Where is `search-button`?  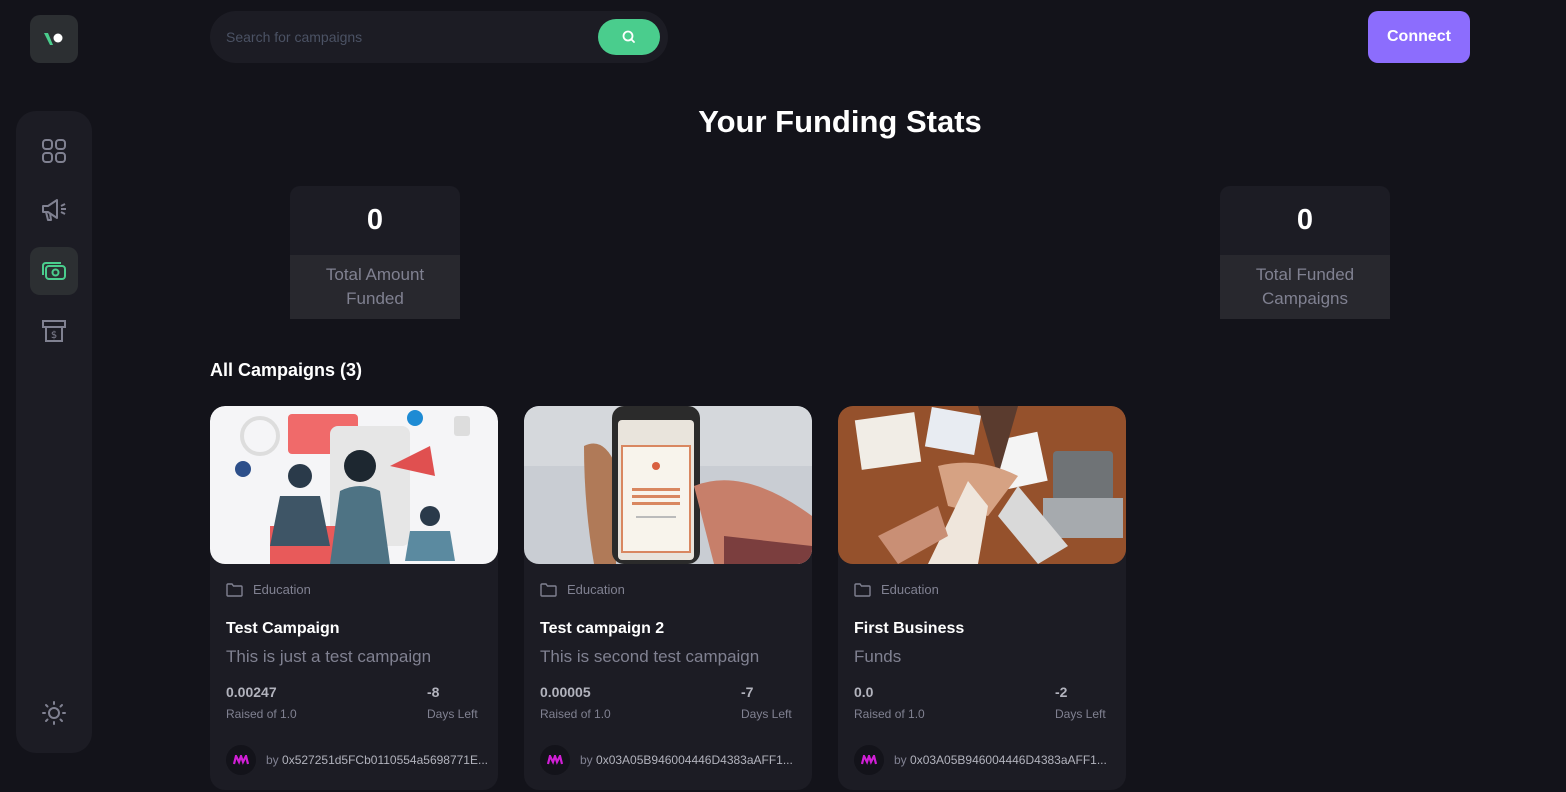 search-button is located at coordinates (629, 37).